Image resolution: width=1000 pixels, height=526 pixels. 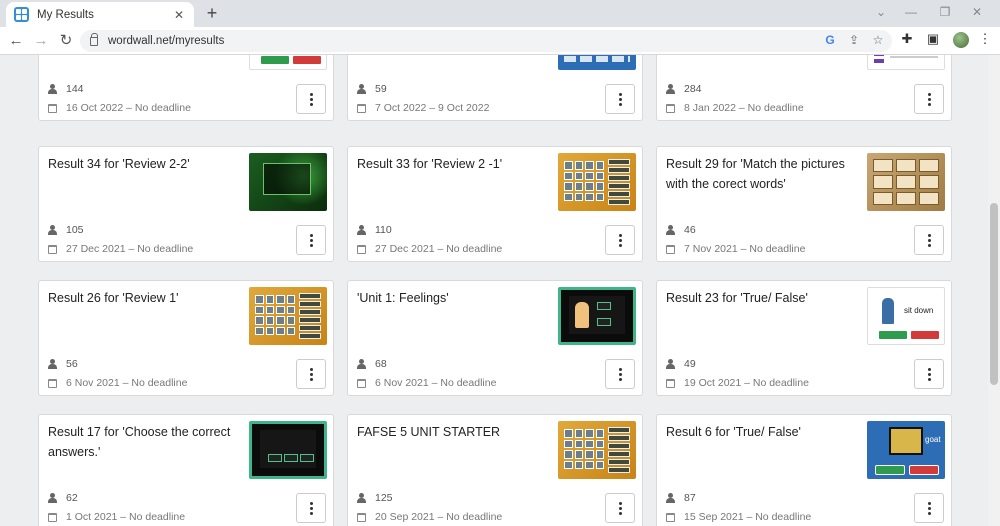 I want to click on browser-tab: My Results ✕, so click(x=100, y=14).